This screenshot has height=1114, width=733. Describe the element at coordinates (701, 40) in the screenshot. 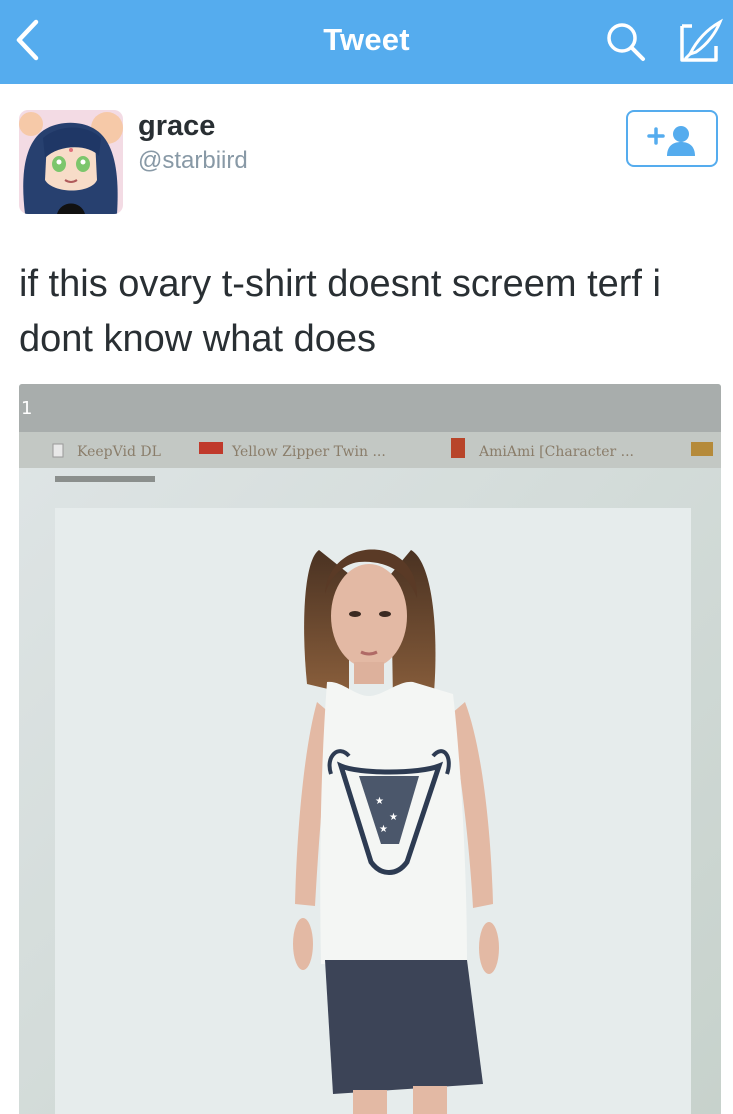

I see `compose-icon` at that location.